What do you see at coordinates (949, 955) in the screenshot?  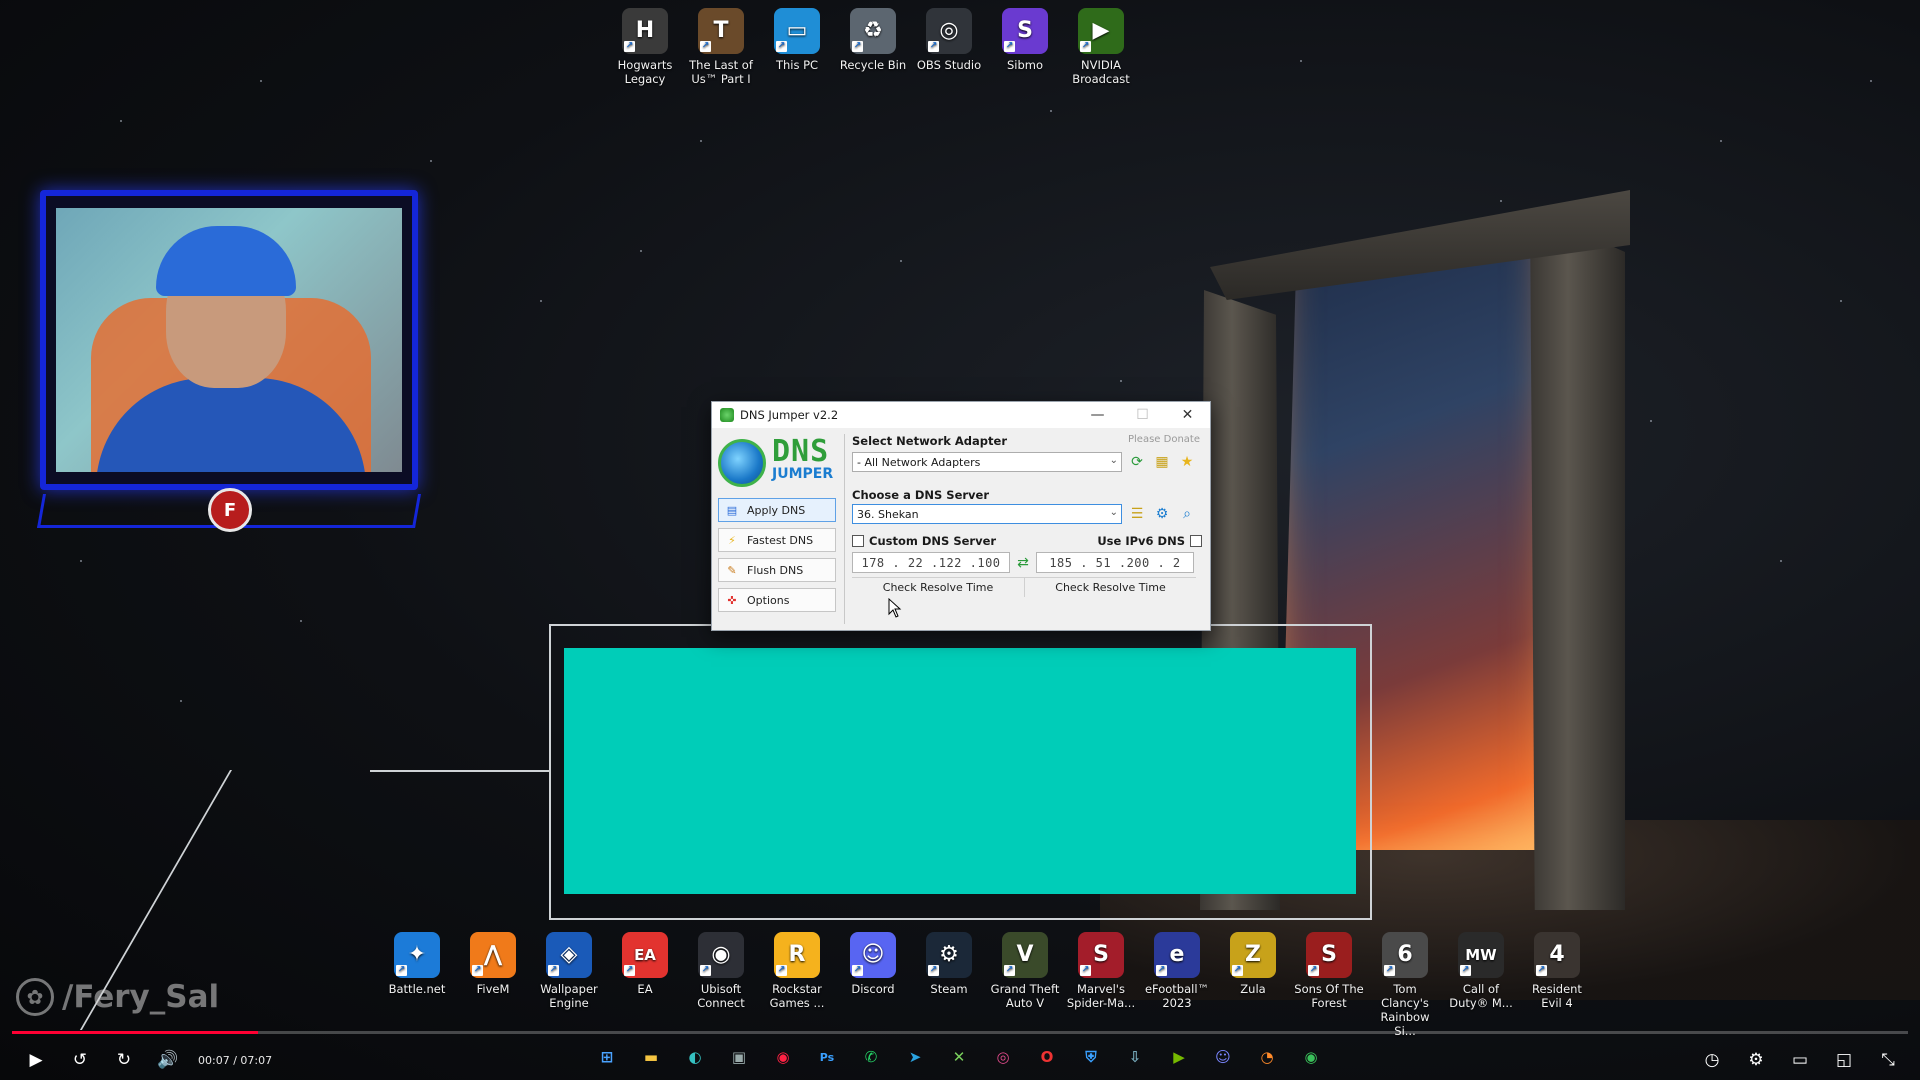 I see `steam-icon: ⚙ ↗` at bounding box center [949, 955].